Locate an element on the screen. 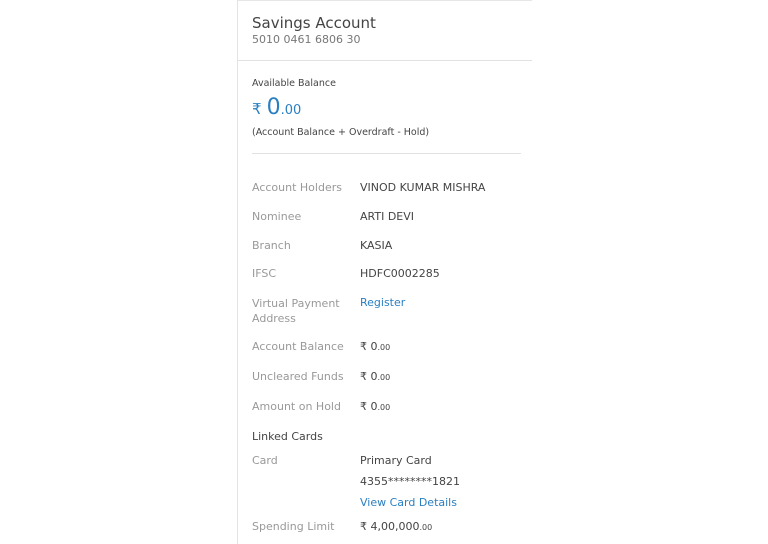 This screenshot has width=768, height=544. rupee-symbol: ₹ is located at coordinates (257, 109).